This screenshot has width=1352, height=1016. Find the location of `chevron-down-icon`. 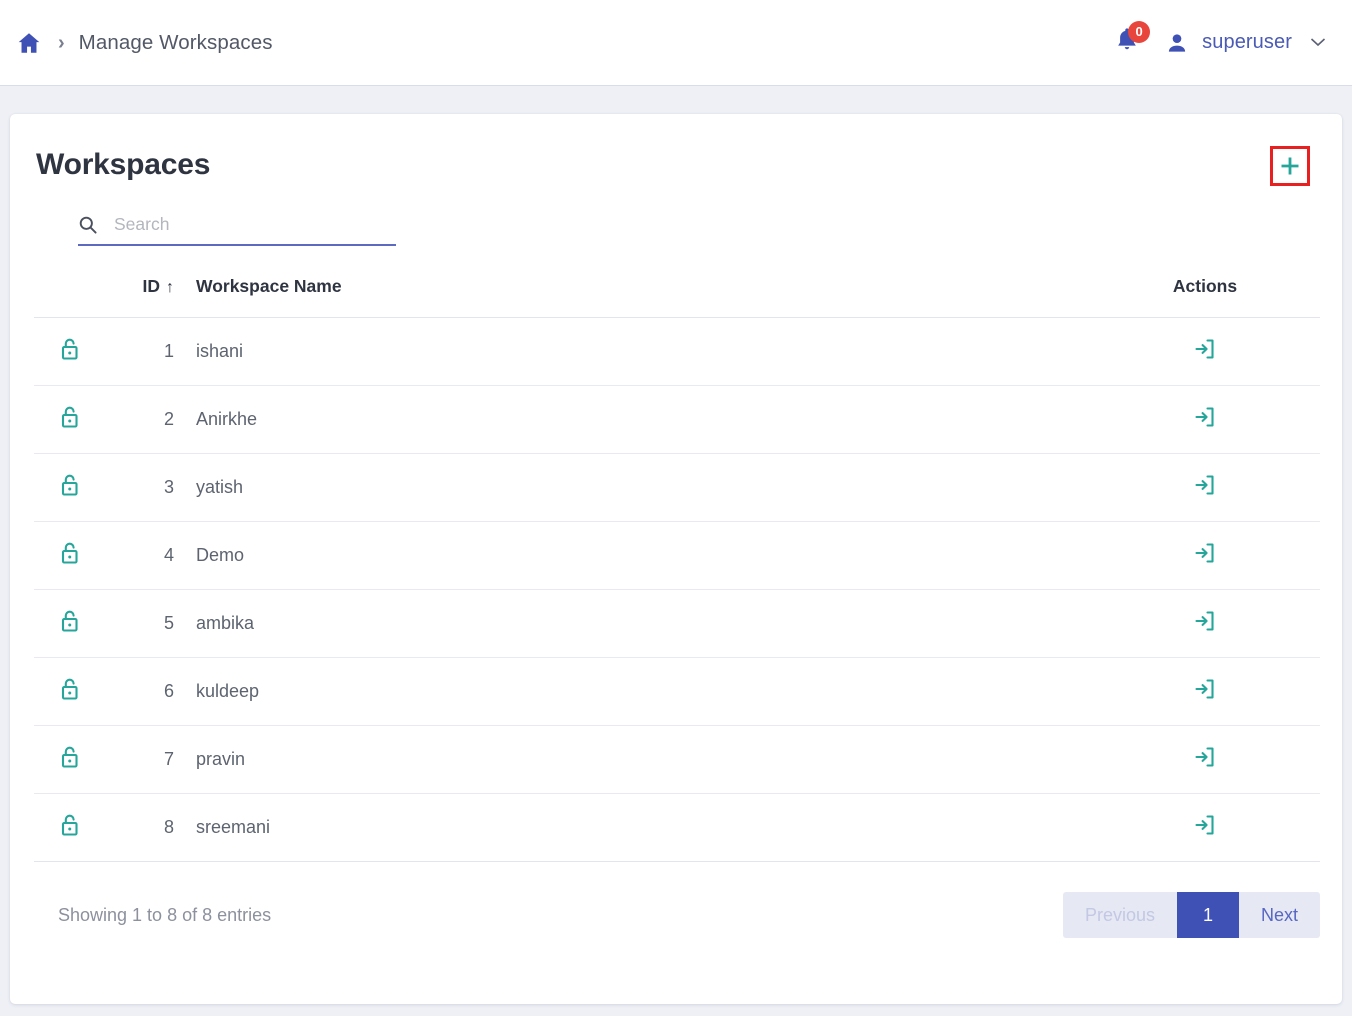

chevron-down-icon is located at coordinates (1318, 42).